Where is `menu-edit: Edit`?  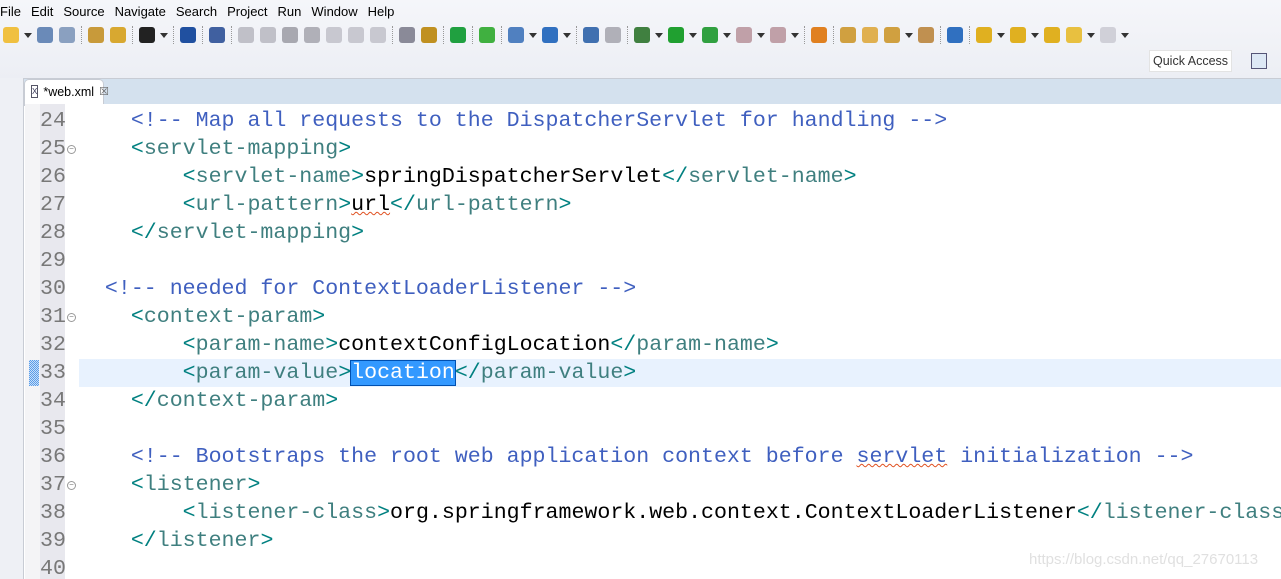 menu-edit: Edit is located at coordinates (45, 13).